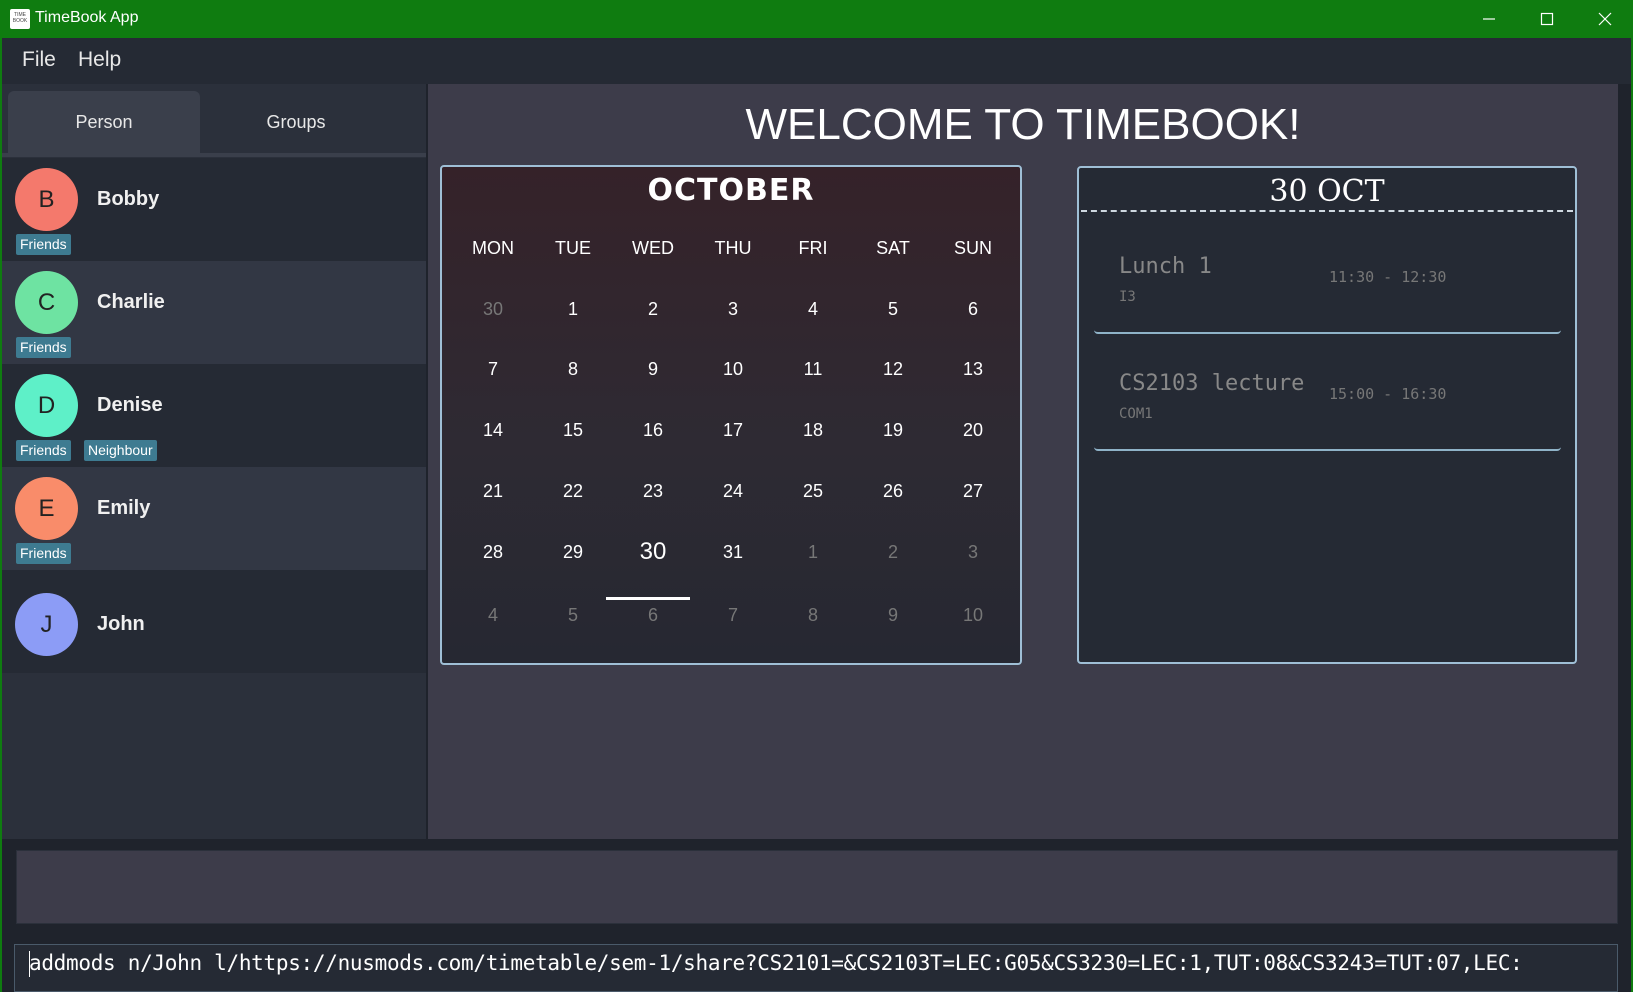 Image resolution: width=1633 pixels, height=992 pixels. Describe the element at coordinates (893, 430) in the screenshot. I see `calendar-day: 19` at that location.